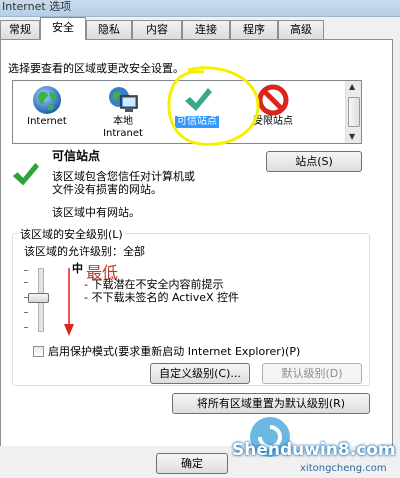 This screenshot has height=478, width=400. I want to click on watermark-sub: xitongcheng.com, so click(343, 468).